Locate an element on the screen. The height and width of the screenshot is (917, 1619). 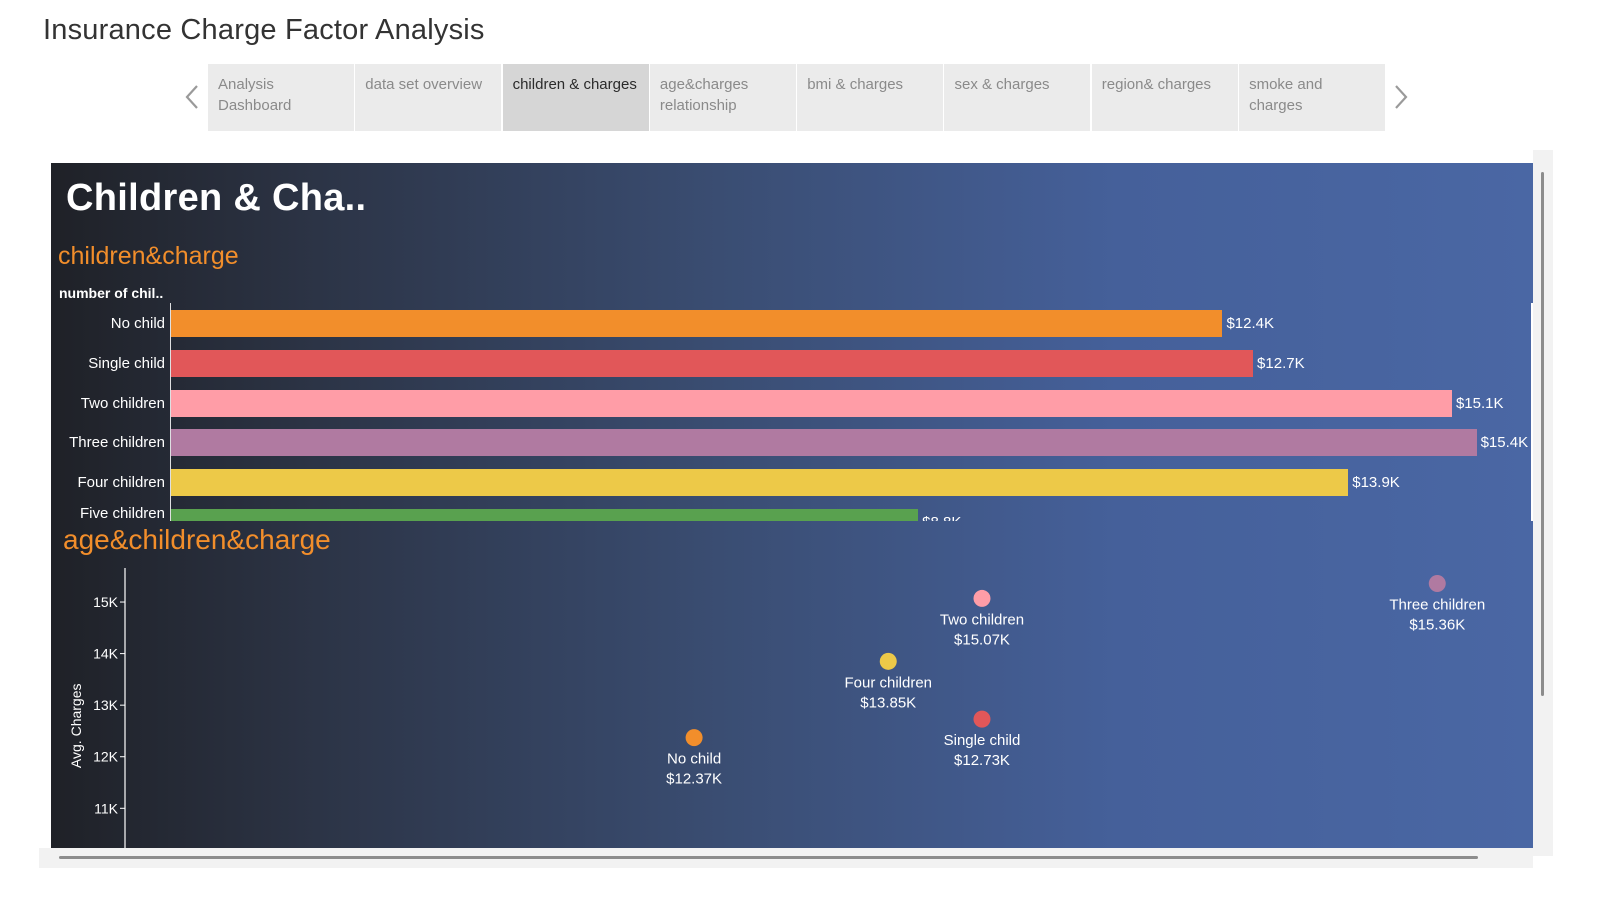
app-title: Insurance Charge Factor Analysis is located at coordinates (264, 30).